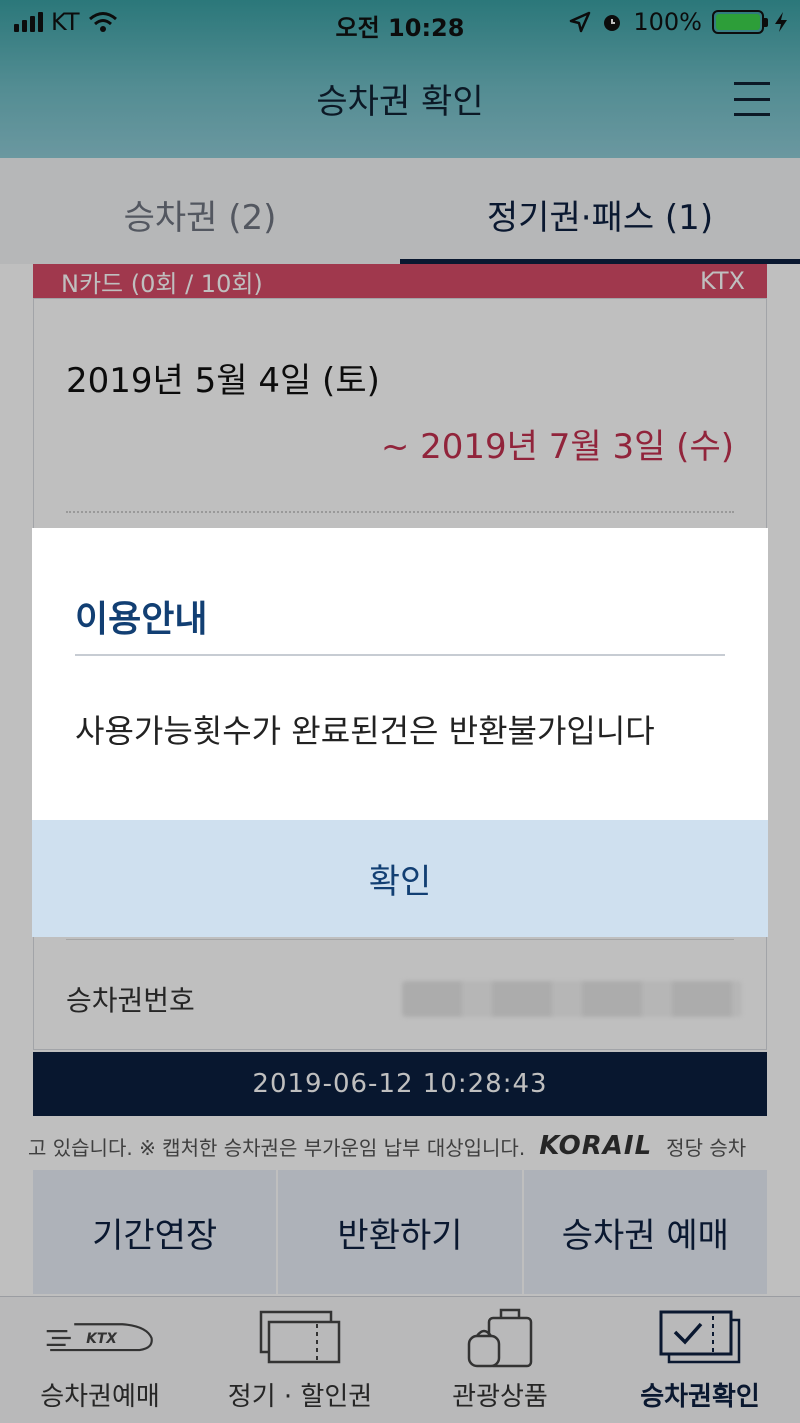 Image resolution: width=800 pixels, height=1423 pixels. Describe the element at coordinates (365, 731) in the screenshot. I see `dialog-message: 사용가능횟수가 완료된건은 반환불가입니다` at that location.